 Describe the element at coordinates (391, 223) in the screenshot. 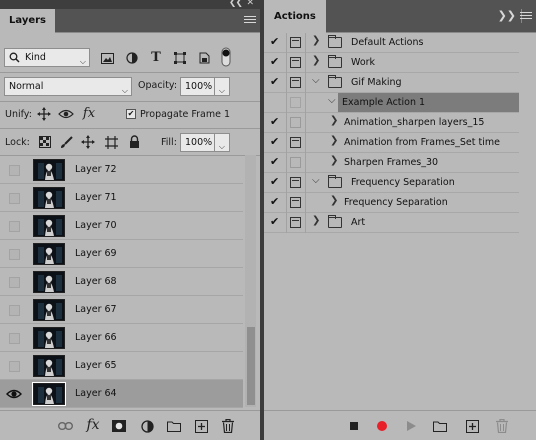

I see `action-set-row: ✔ ❯ Art` at that location.